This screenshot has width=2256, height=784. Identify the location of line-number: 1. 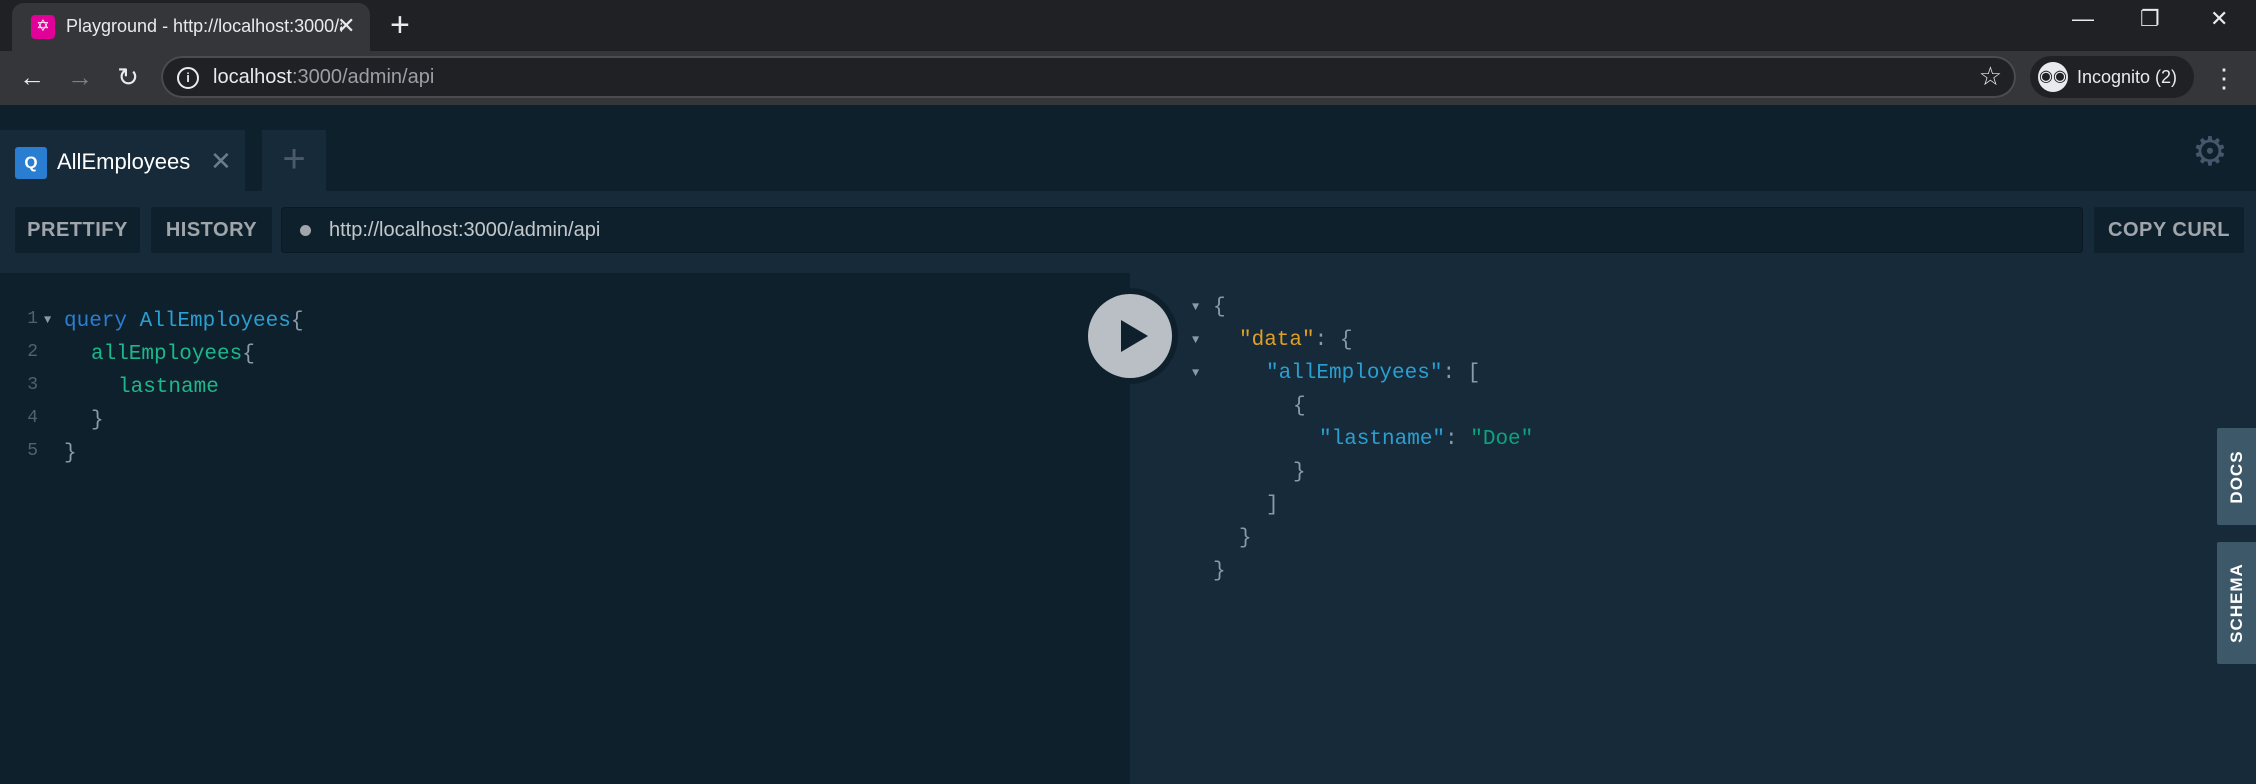
(32, 319).